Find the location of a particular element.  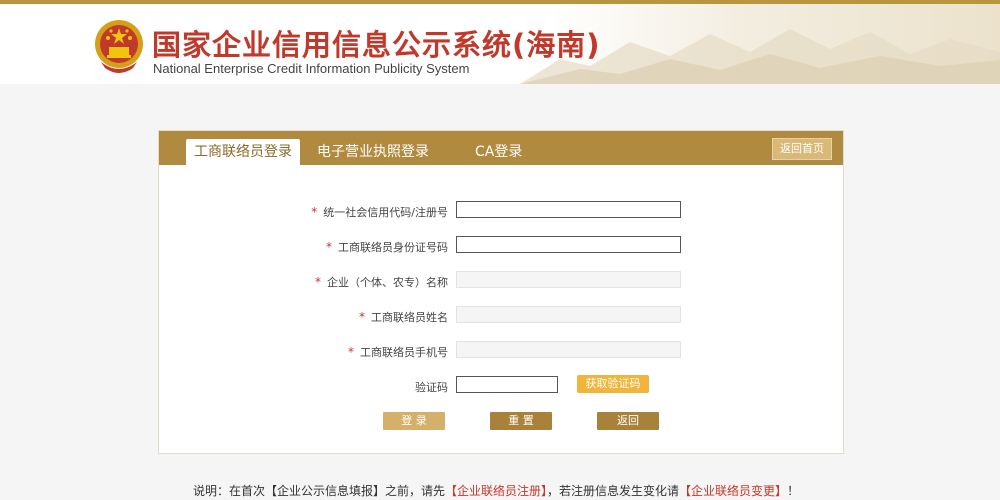

form-row-credit-code: * 统一社会信用代码/注册号 is located at coordinates (501, 212).